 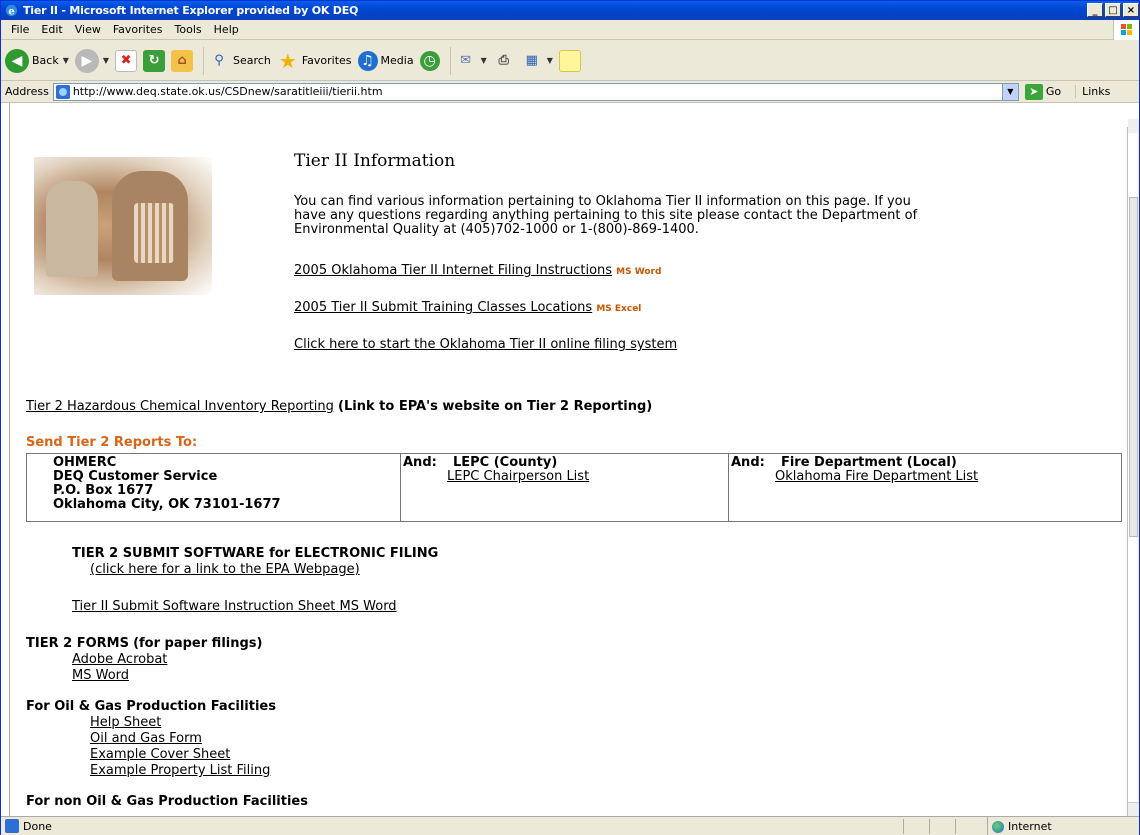 What do you see at coordinates (252, 60) in the screenshot?
I see `search-label: Search` at bounding box center [252, 60].